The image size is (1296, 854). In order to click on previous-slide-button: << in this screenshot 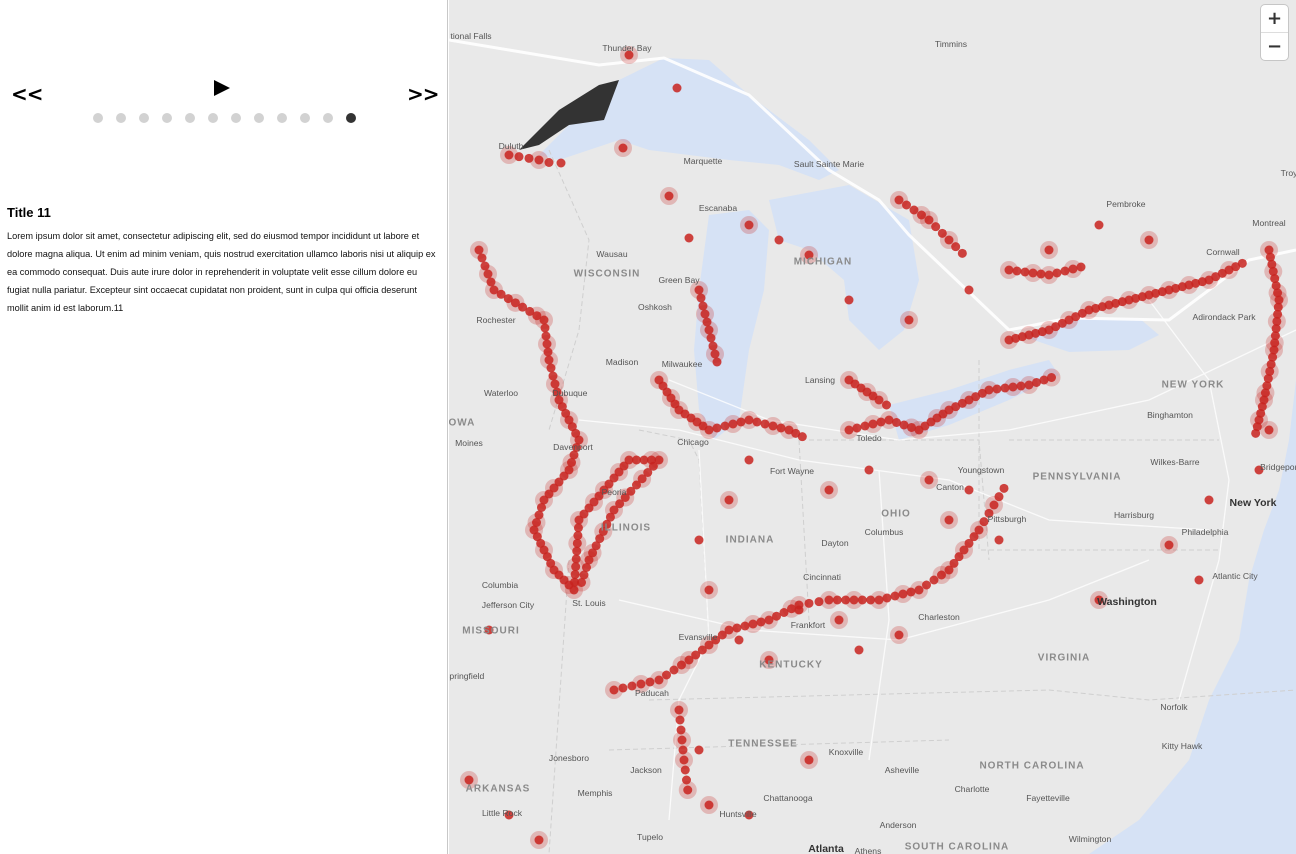, I will do `click(27, 94)`.